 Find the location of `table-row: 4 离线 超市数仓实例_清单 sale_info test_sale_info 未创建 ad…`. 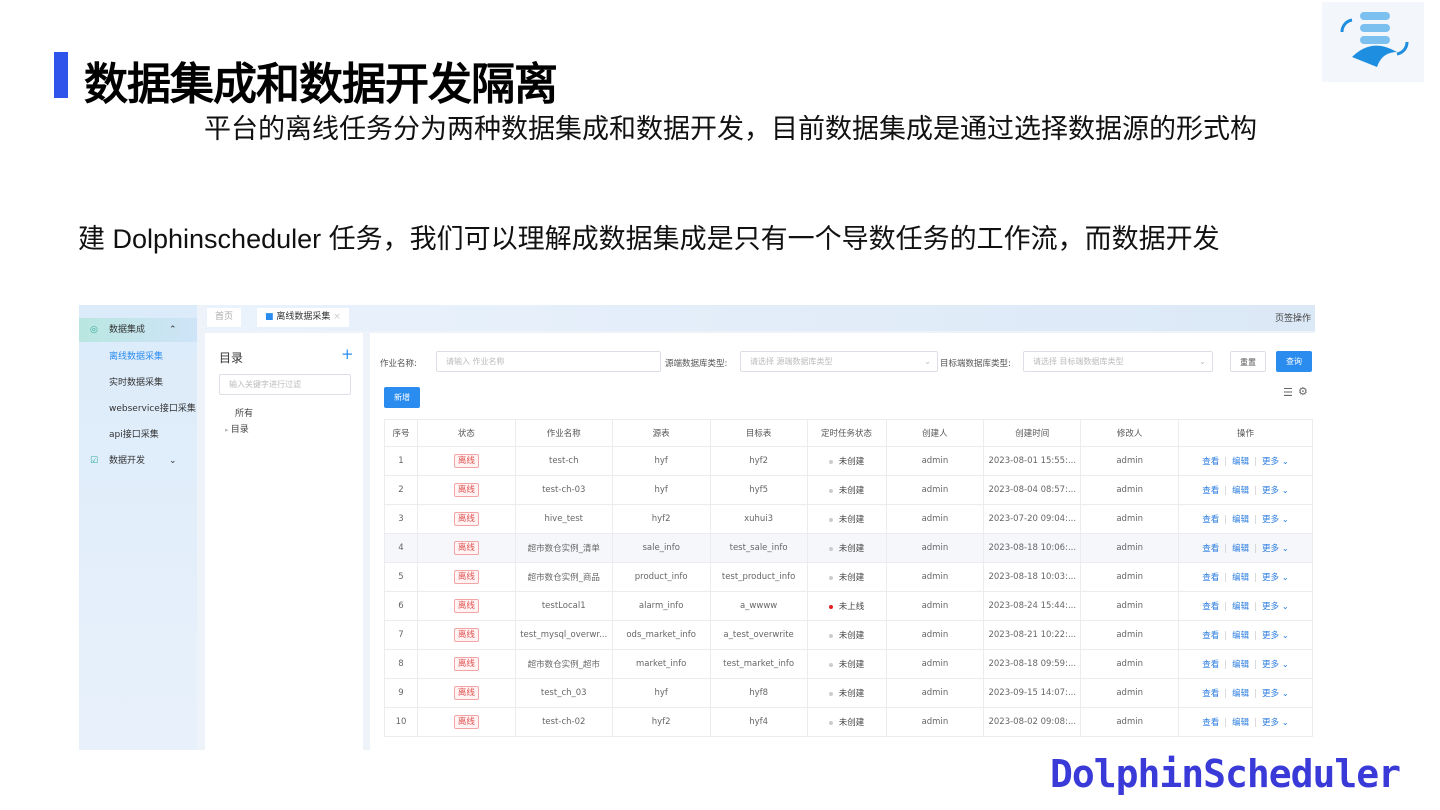

table-row: 4 离线 超市数仓实例_清单 sale_info test_sale_info 未创建 ad… is located at coordinates (848, 548).